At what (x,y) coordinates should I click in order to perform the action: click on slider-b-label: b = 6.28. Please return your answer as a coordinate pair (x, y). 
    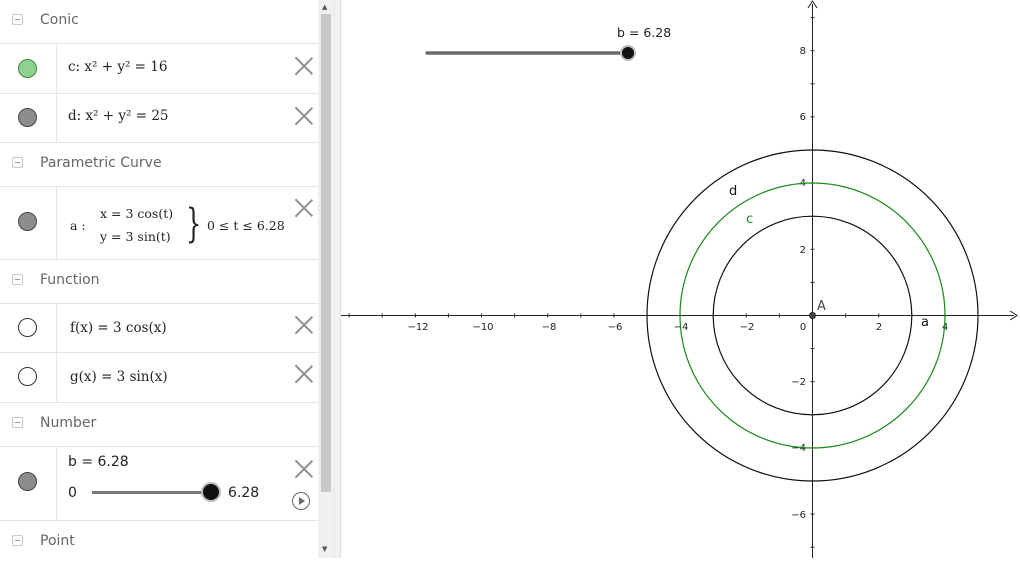
    Looking at the image, I should click on (644, 32).